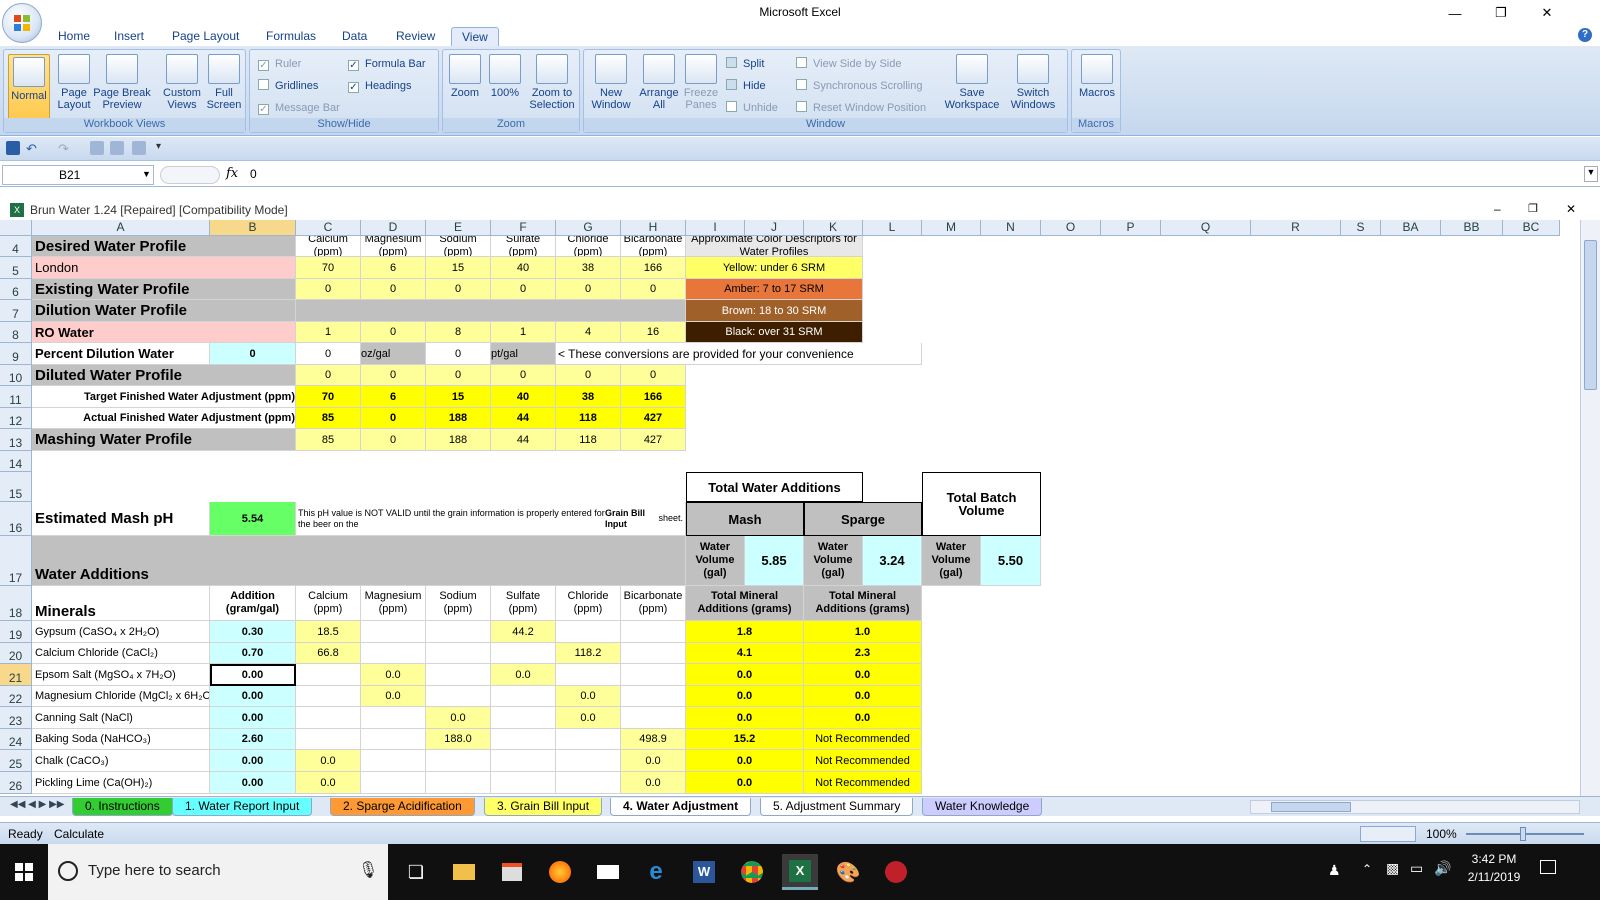 This screenshot has height=900, width=1600. I want to click on column-header-d: D, so click(393, 228).